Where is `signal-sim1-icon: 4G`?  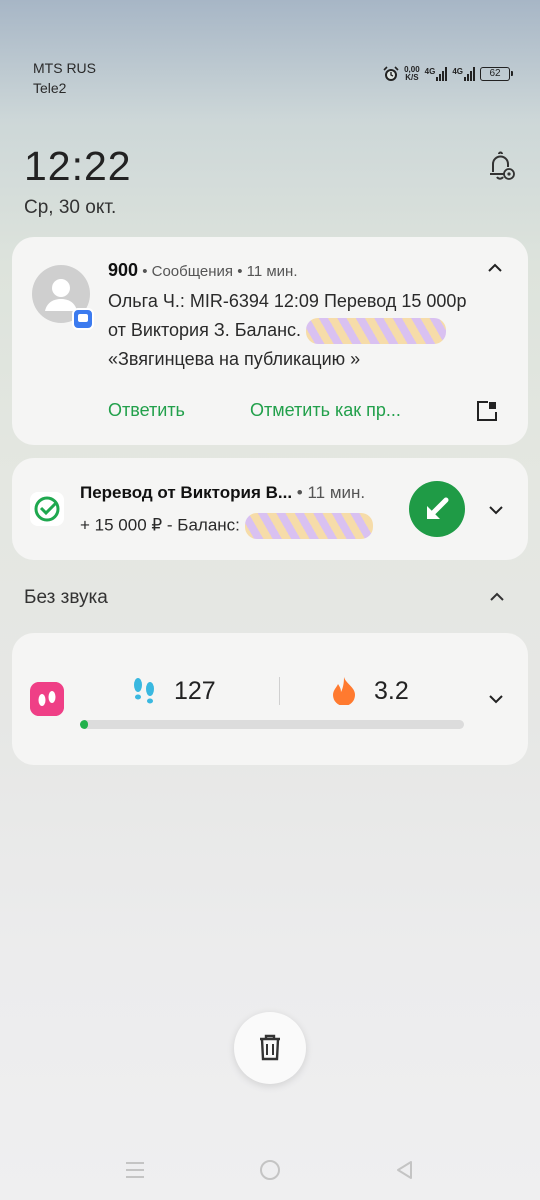
signal-sim1-icon: 4G is located at coordinates (436, 74).